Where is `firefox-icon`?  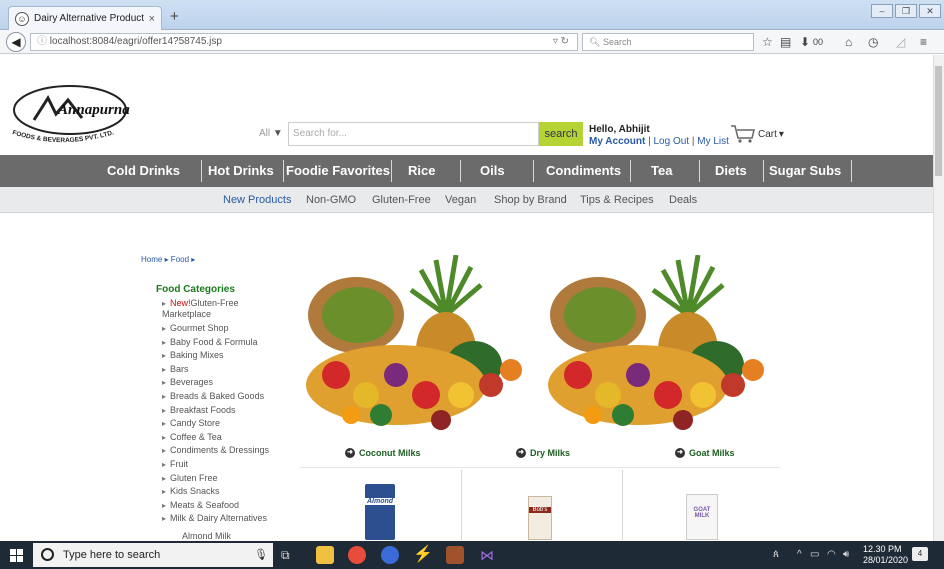
firefox-icon is located at coordinates (390, 555).